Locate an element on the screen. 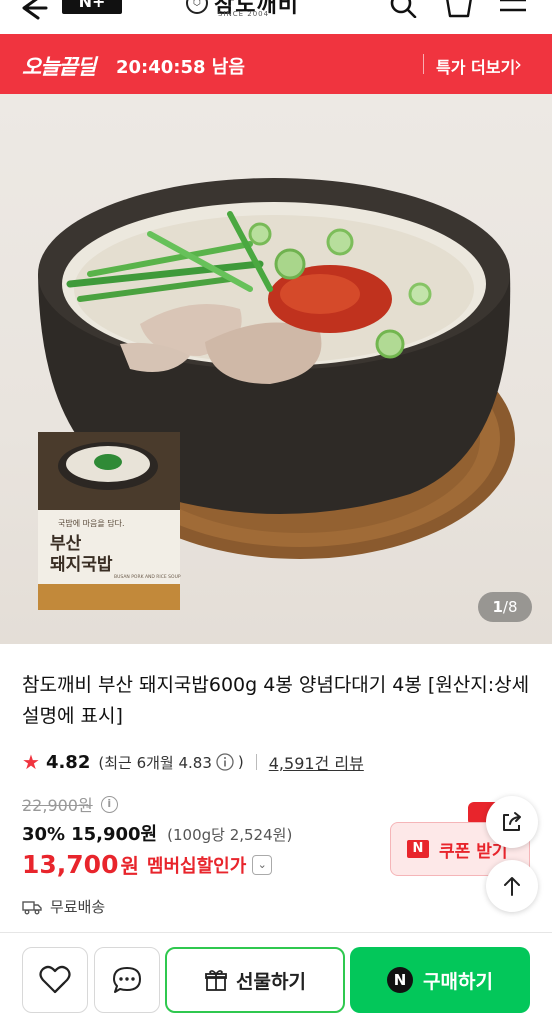  deal-more-link: 특가 더보기 is located at coordinates (475, 66).